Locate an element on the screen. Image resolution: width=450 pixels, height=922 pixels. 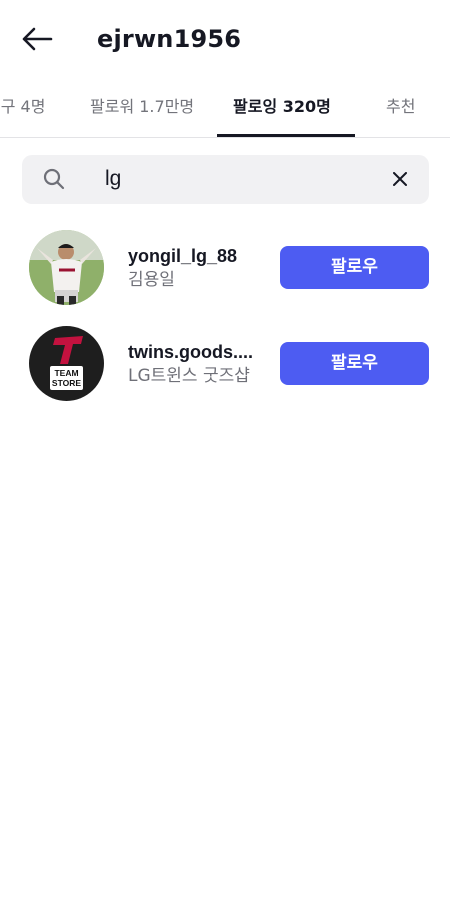
back-button is located at coordinates (37, 39).